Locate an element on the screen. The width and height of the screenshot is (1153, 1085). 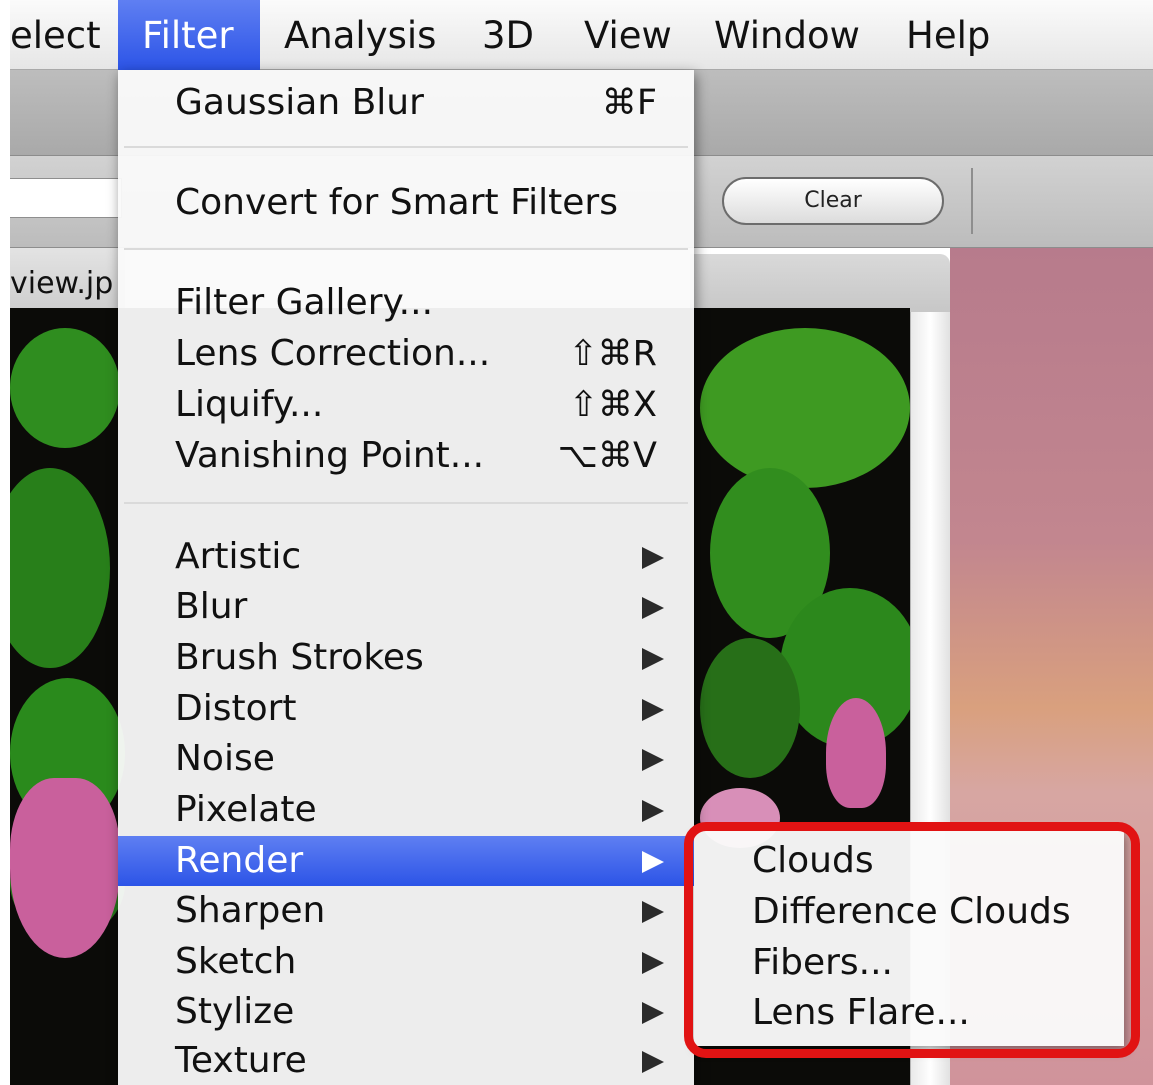
menu-item-artistic: Artistic is located at coordinates (406, 557).